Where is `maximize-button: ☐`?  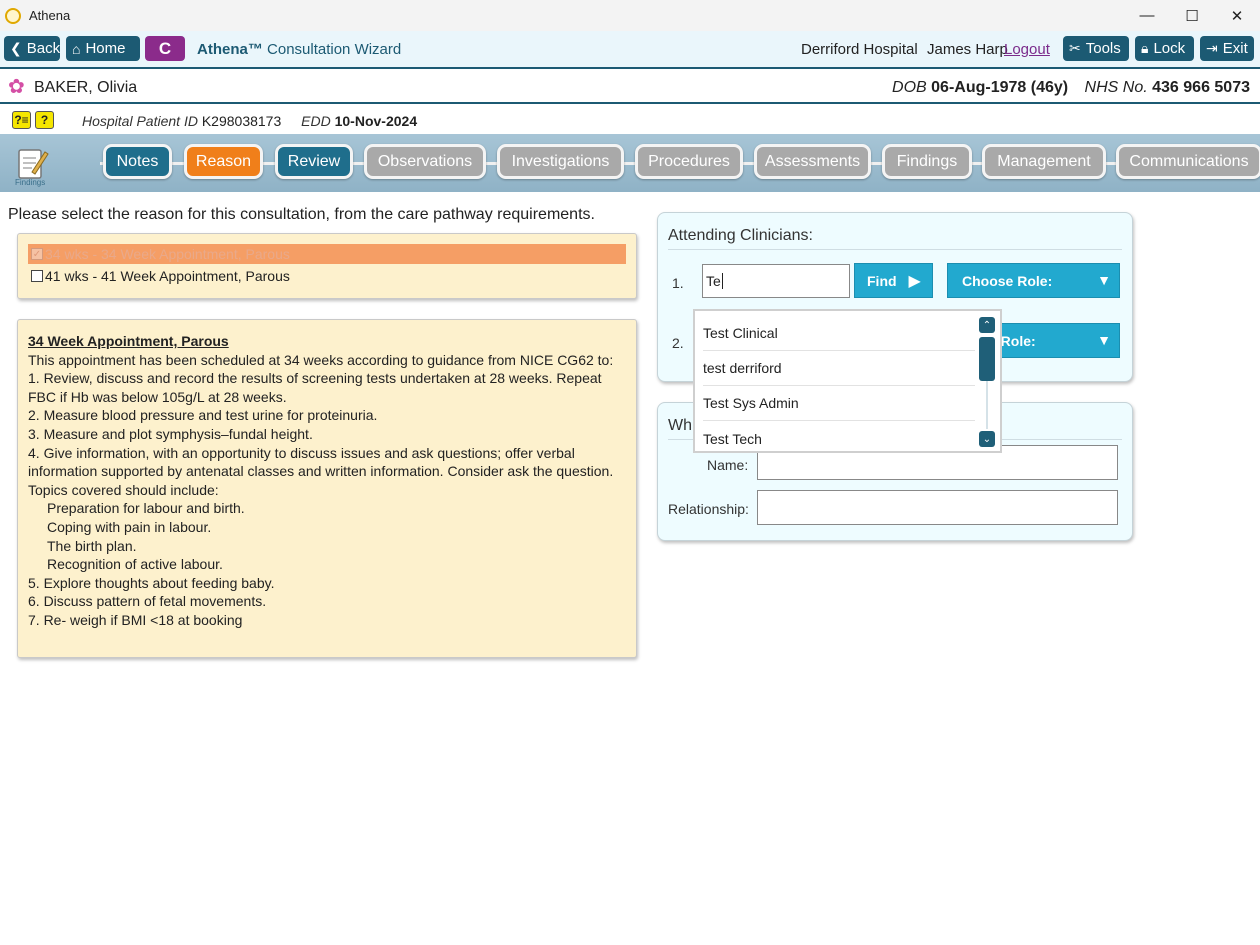
maximize-button: ☐ is located at coordinates (1192, 15).